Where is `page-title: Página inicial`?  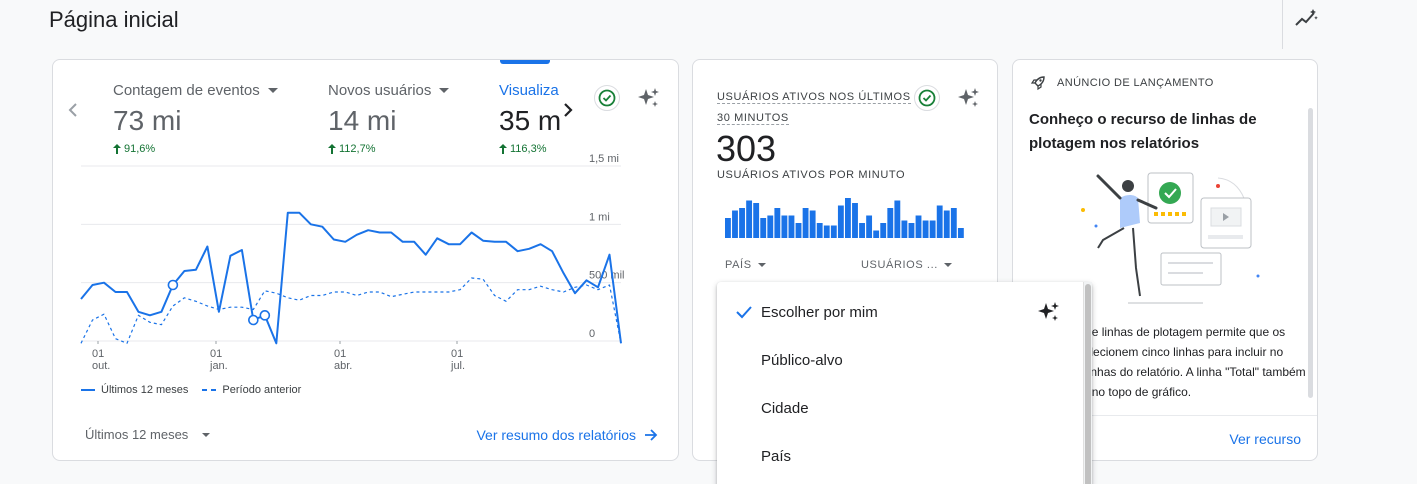 page-title: Página inicial is located at coordinates (114, 19).